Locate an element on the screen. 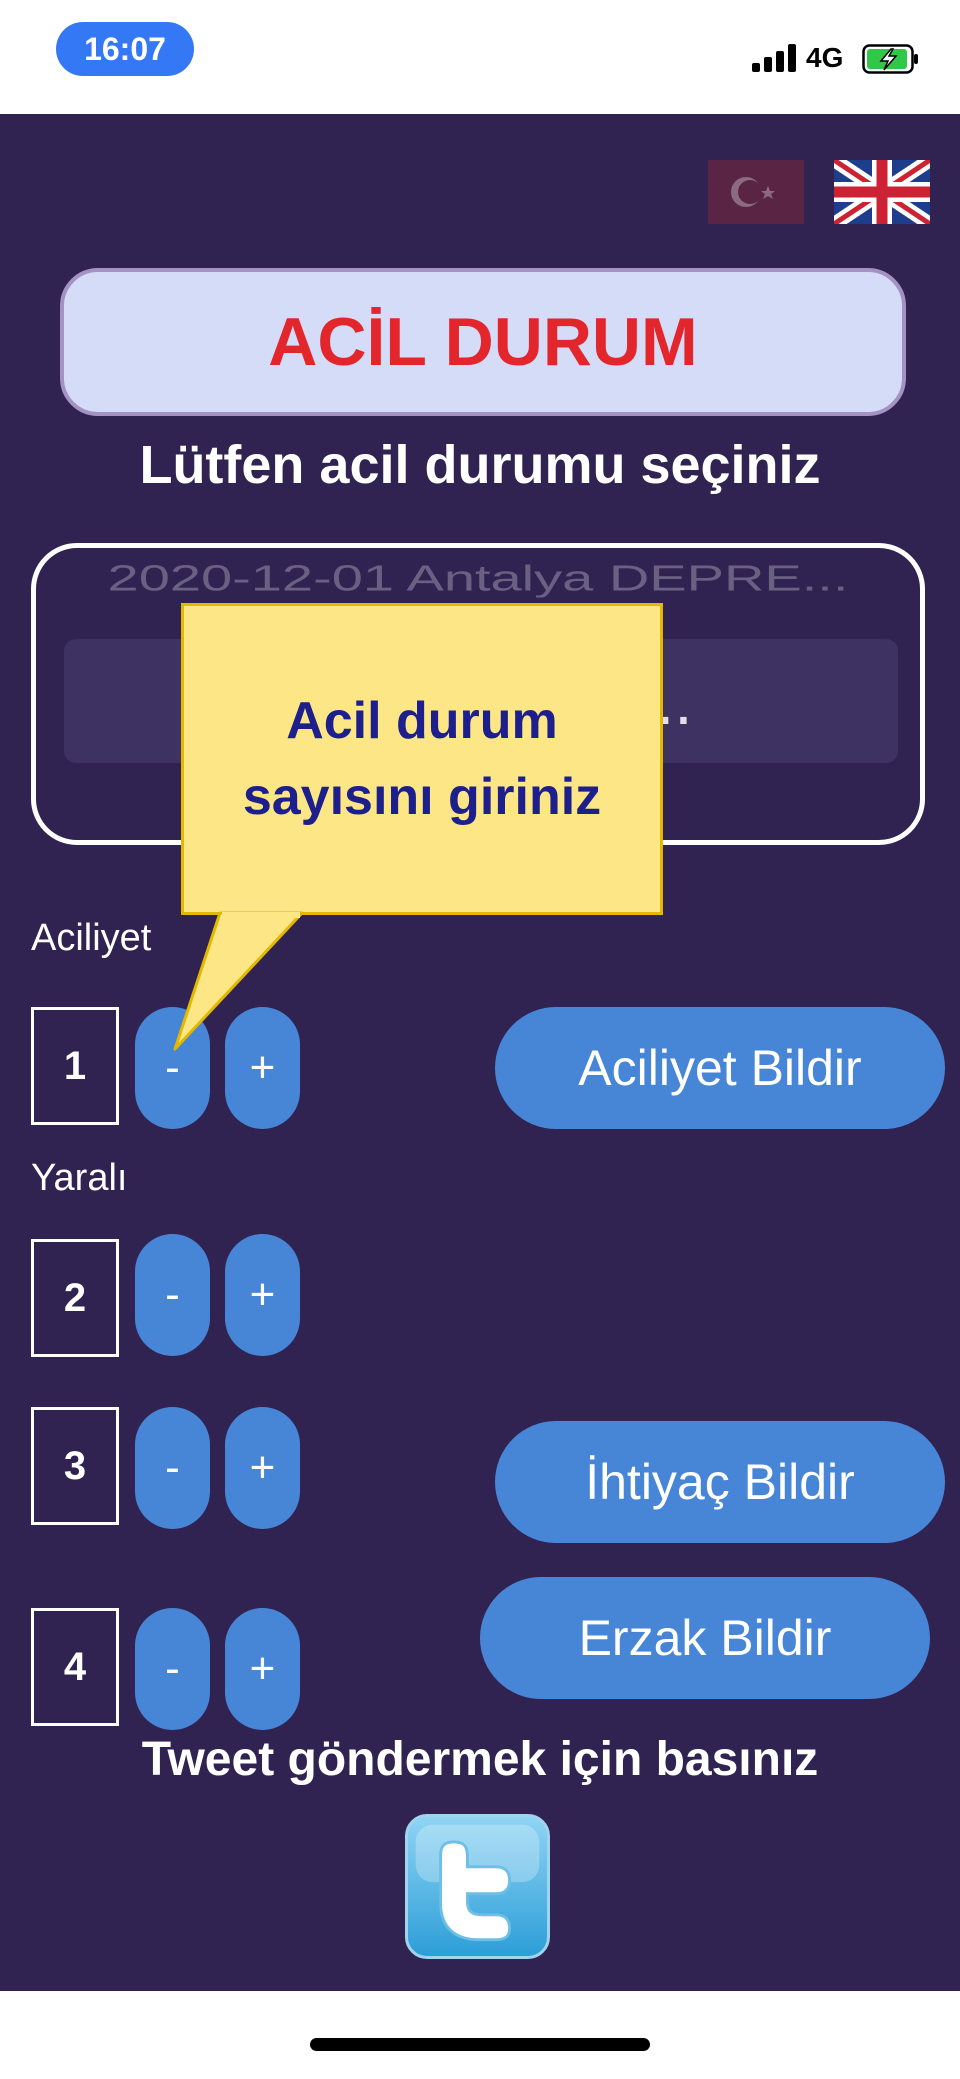 The width and height of the screenshot is (960, 2079). yarali-minus-button: - is located at coordinates (172, 1295).